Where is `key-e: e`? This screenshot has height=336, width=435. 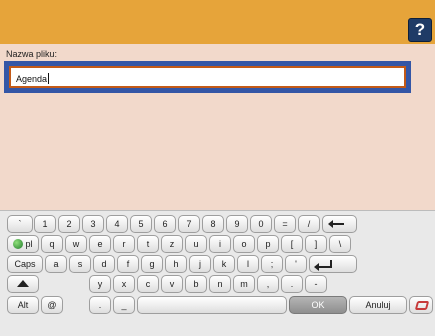
key-e: e is located at coordinates (100, 244).